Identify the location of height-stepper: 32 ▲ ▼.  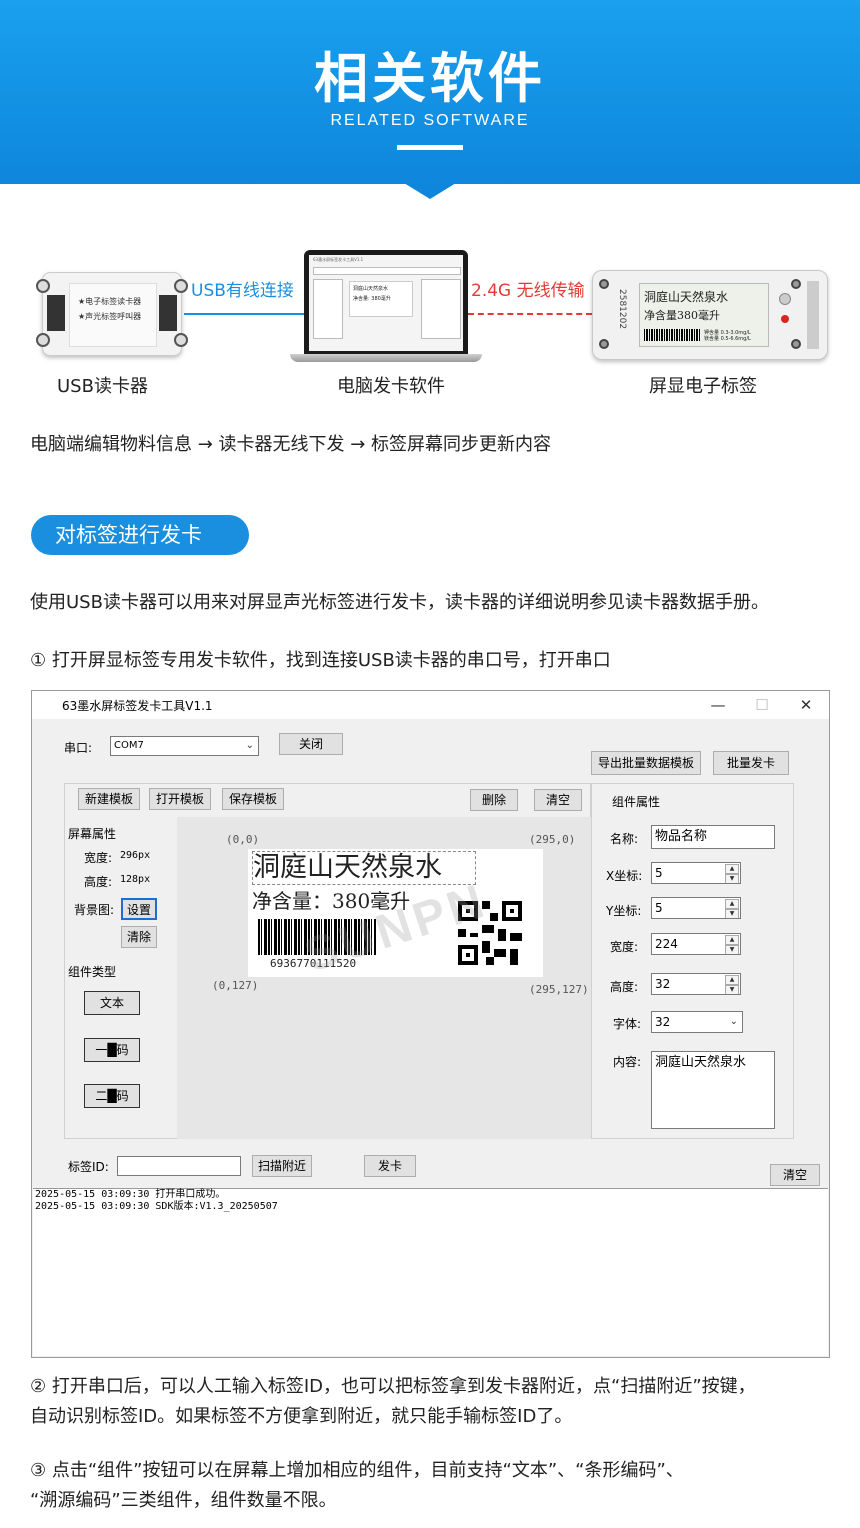
(696, 984).